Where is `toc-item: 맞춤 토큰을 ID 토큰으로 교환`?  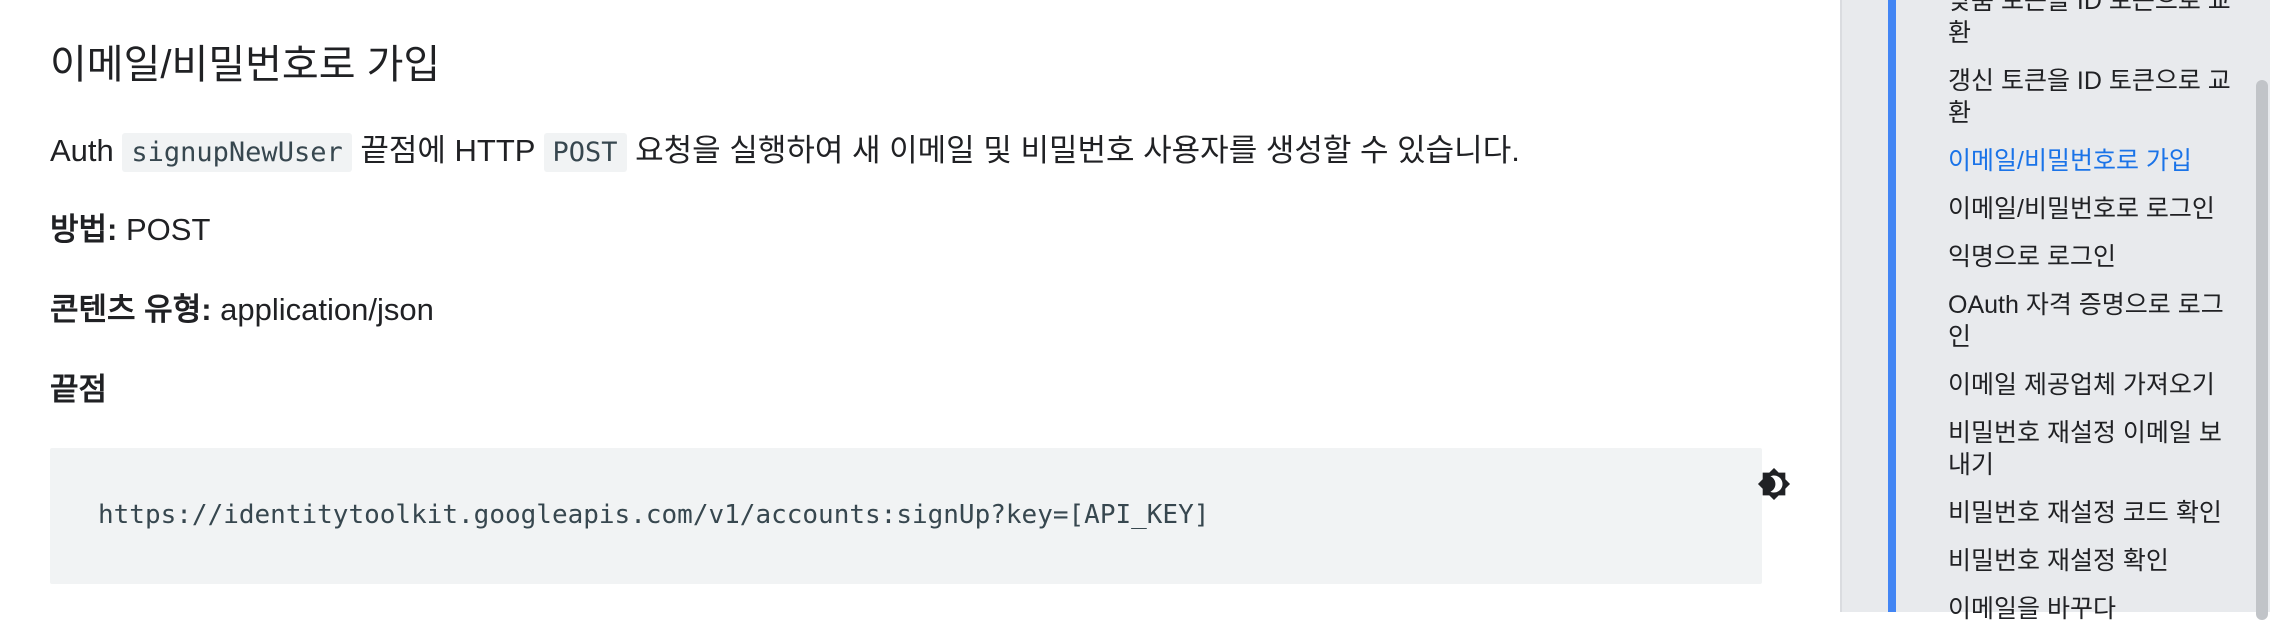
toc-item: 맞춤 토큰을 ID 토큰으로 교환 is located at coordinates (2096, 29).